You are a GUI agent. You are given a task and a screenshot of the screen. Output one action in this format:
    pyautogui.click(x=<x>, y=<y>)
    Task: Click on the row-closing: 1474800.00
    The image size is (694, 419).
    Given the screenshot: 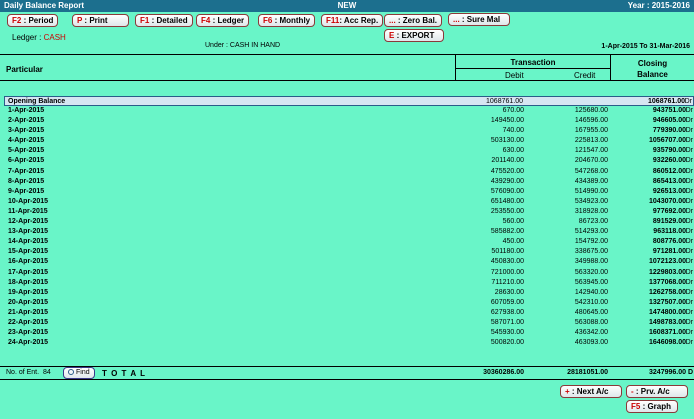 What is the action you would take?
    pyautogui.click(x=667, y=312)
    